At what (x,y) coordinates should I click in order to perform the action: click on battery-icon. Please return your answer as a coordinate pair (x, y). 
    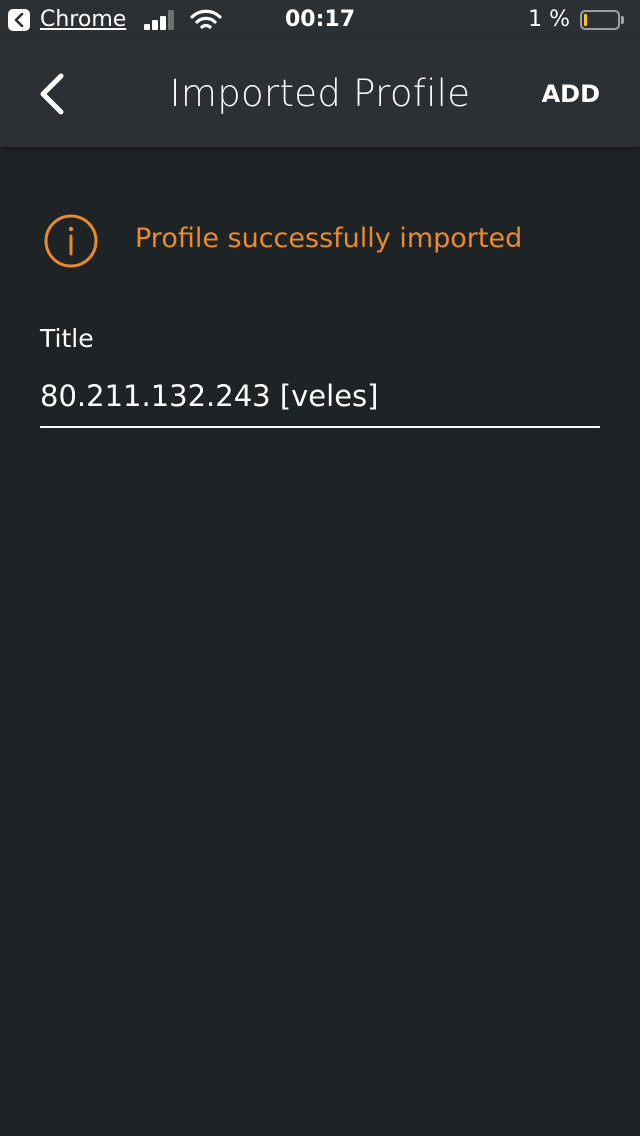
    Looking at the image, I should click on (602, 20).